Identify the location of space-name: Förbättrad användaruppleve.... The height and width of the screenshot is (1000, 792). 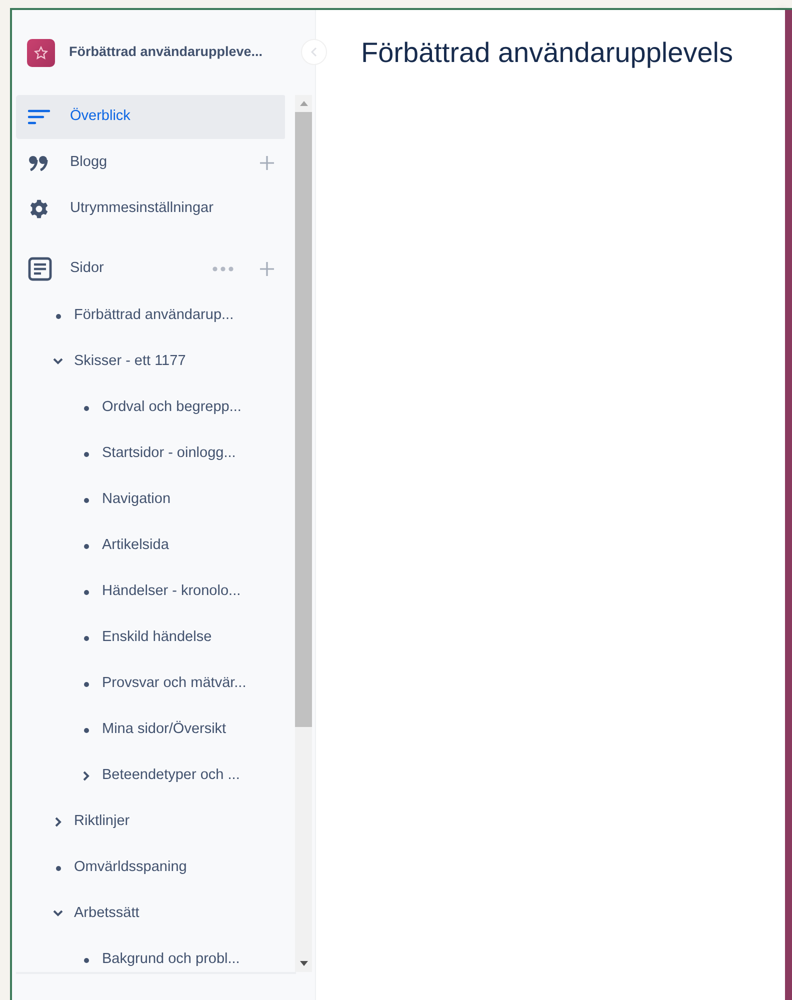
(166, 52).